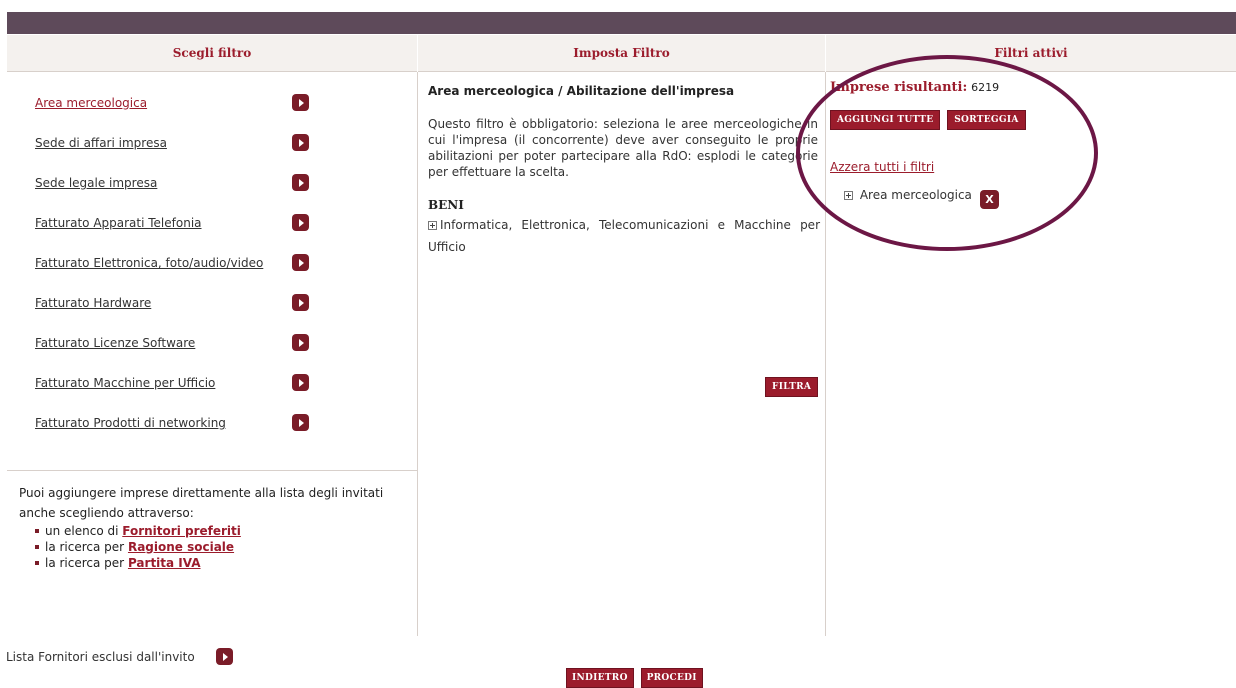 Image resolution: width=1236 pixels, height=688 pixels. I want to click on filter-link: Sede legale impresa, so click(96, 183).